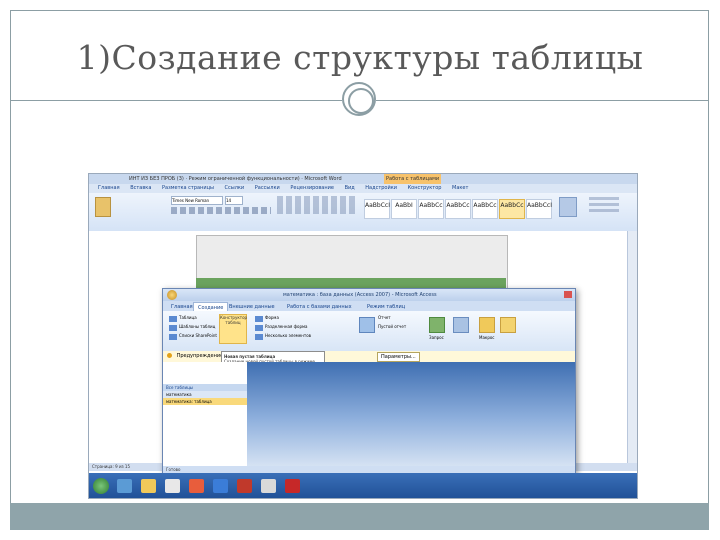 The width and height of the screenshot is (720, 540). I want to click on ribbon-item: Форма, so click(272, 317).